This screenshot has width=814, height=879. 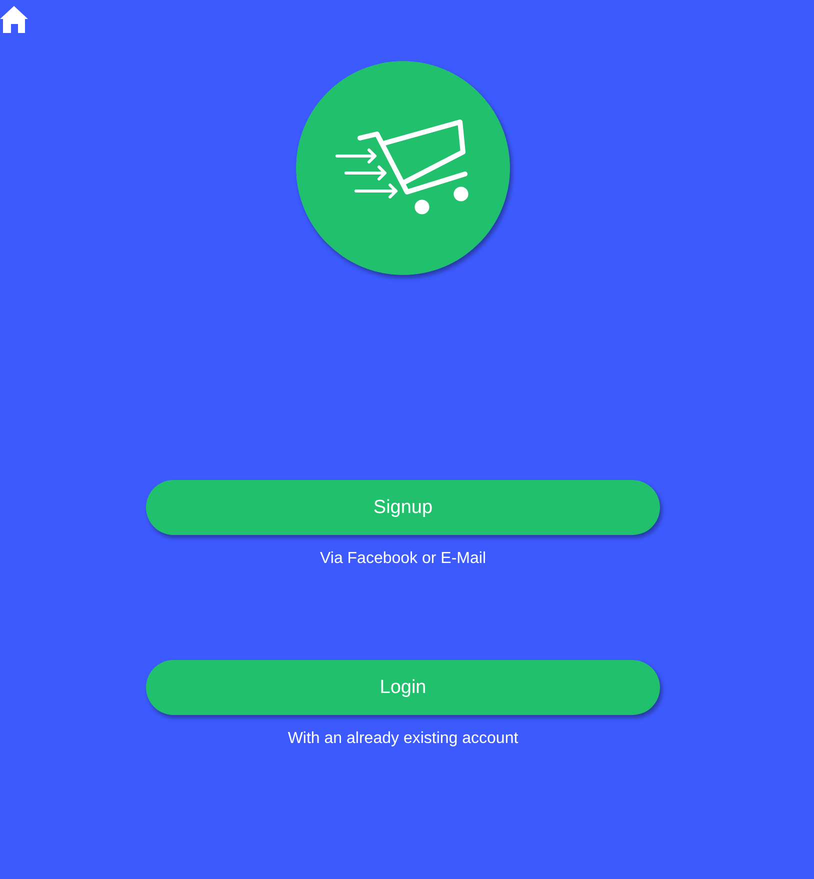 What do you see at coordinates (14, 19) in the screenshot?
I see `home-icon` at bounding box center [14, 19].